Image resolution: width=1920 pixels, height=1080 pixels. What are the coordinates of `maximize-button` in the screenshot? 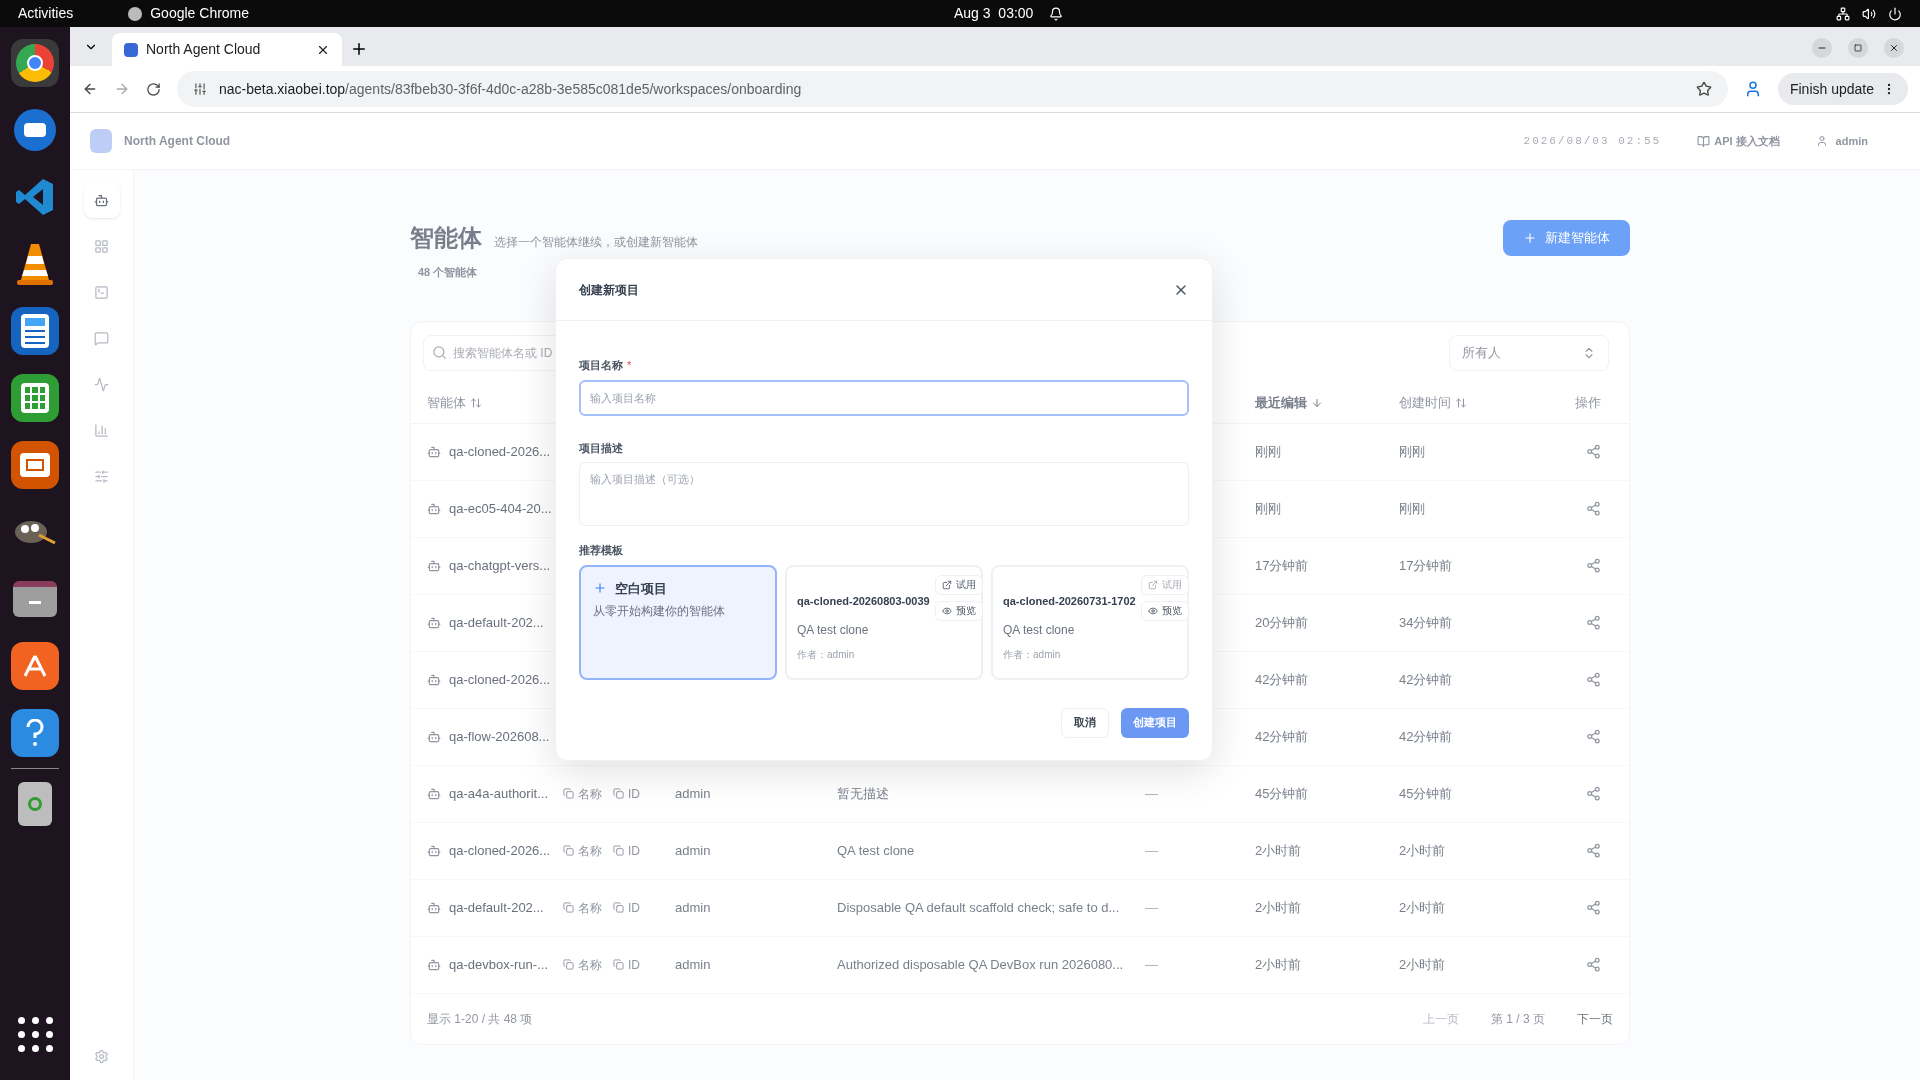 It's located at (1858, 48).